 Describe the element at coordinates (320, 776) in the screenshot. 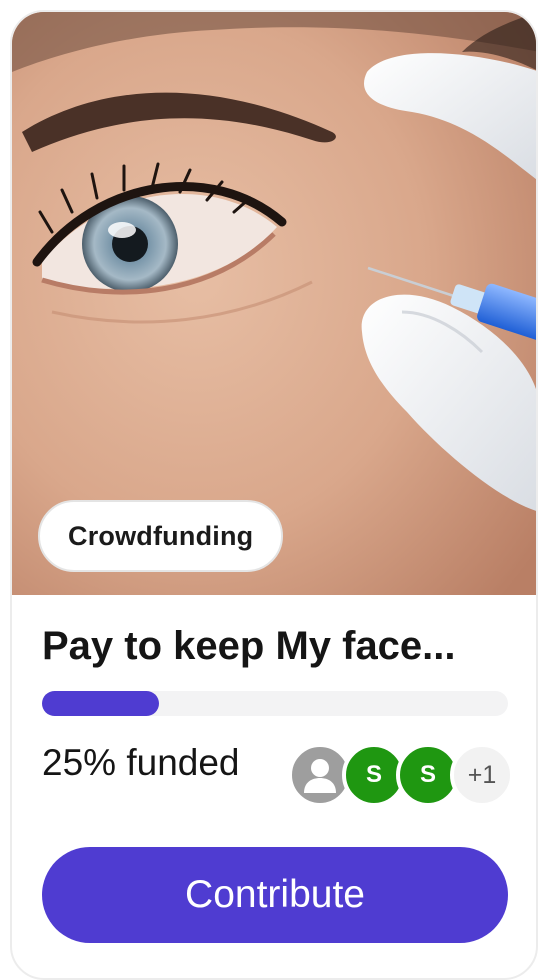

I see `user-silhouette-icon` at that location.